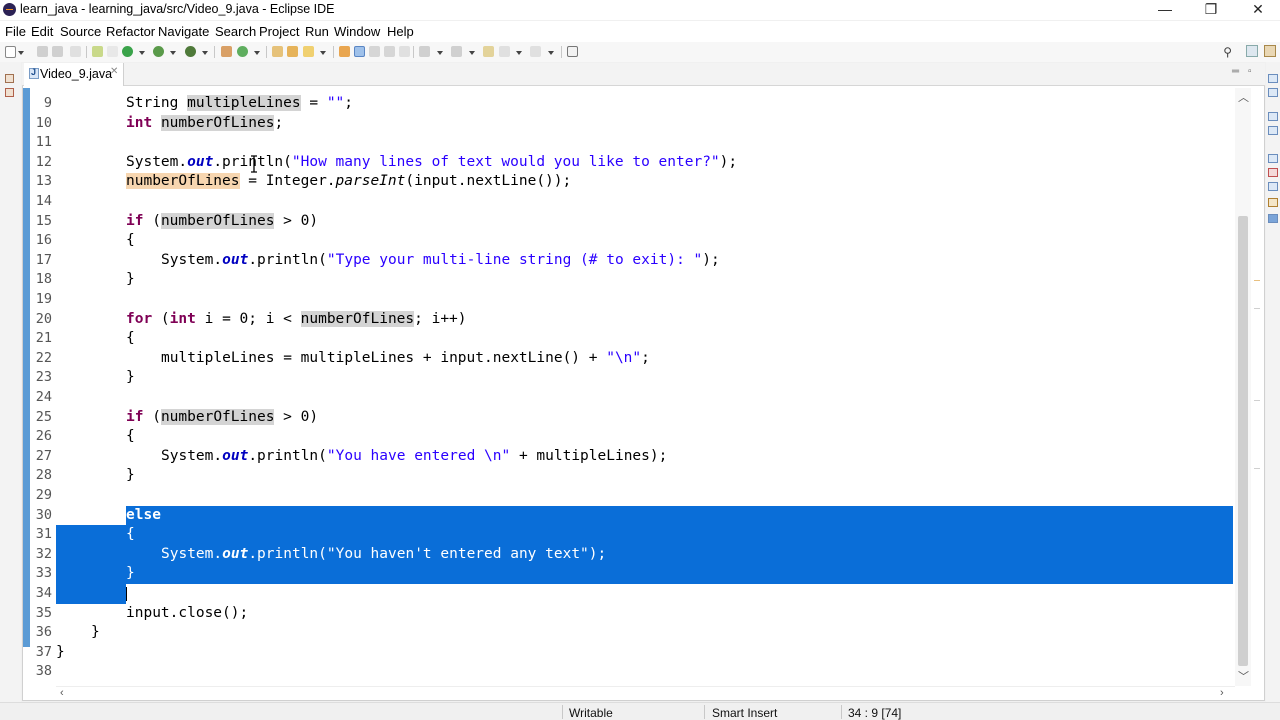  What do you see at coordinates (187, 612) in the screenshot?
I see `code-line: input.close();` at bounding box center [187, 612].